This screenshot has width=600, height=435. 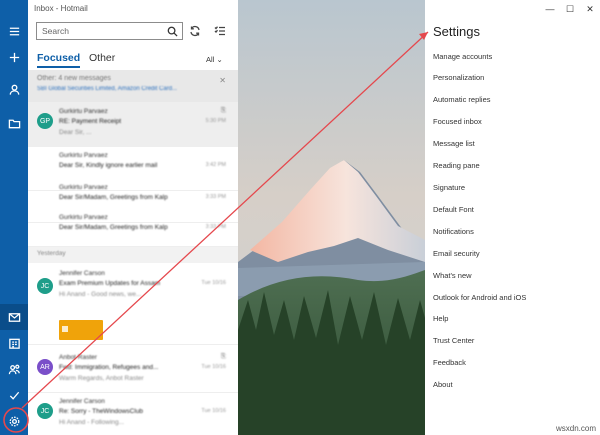 I want to click on sync-icon, so click(x=195, y=31).